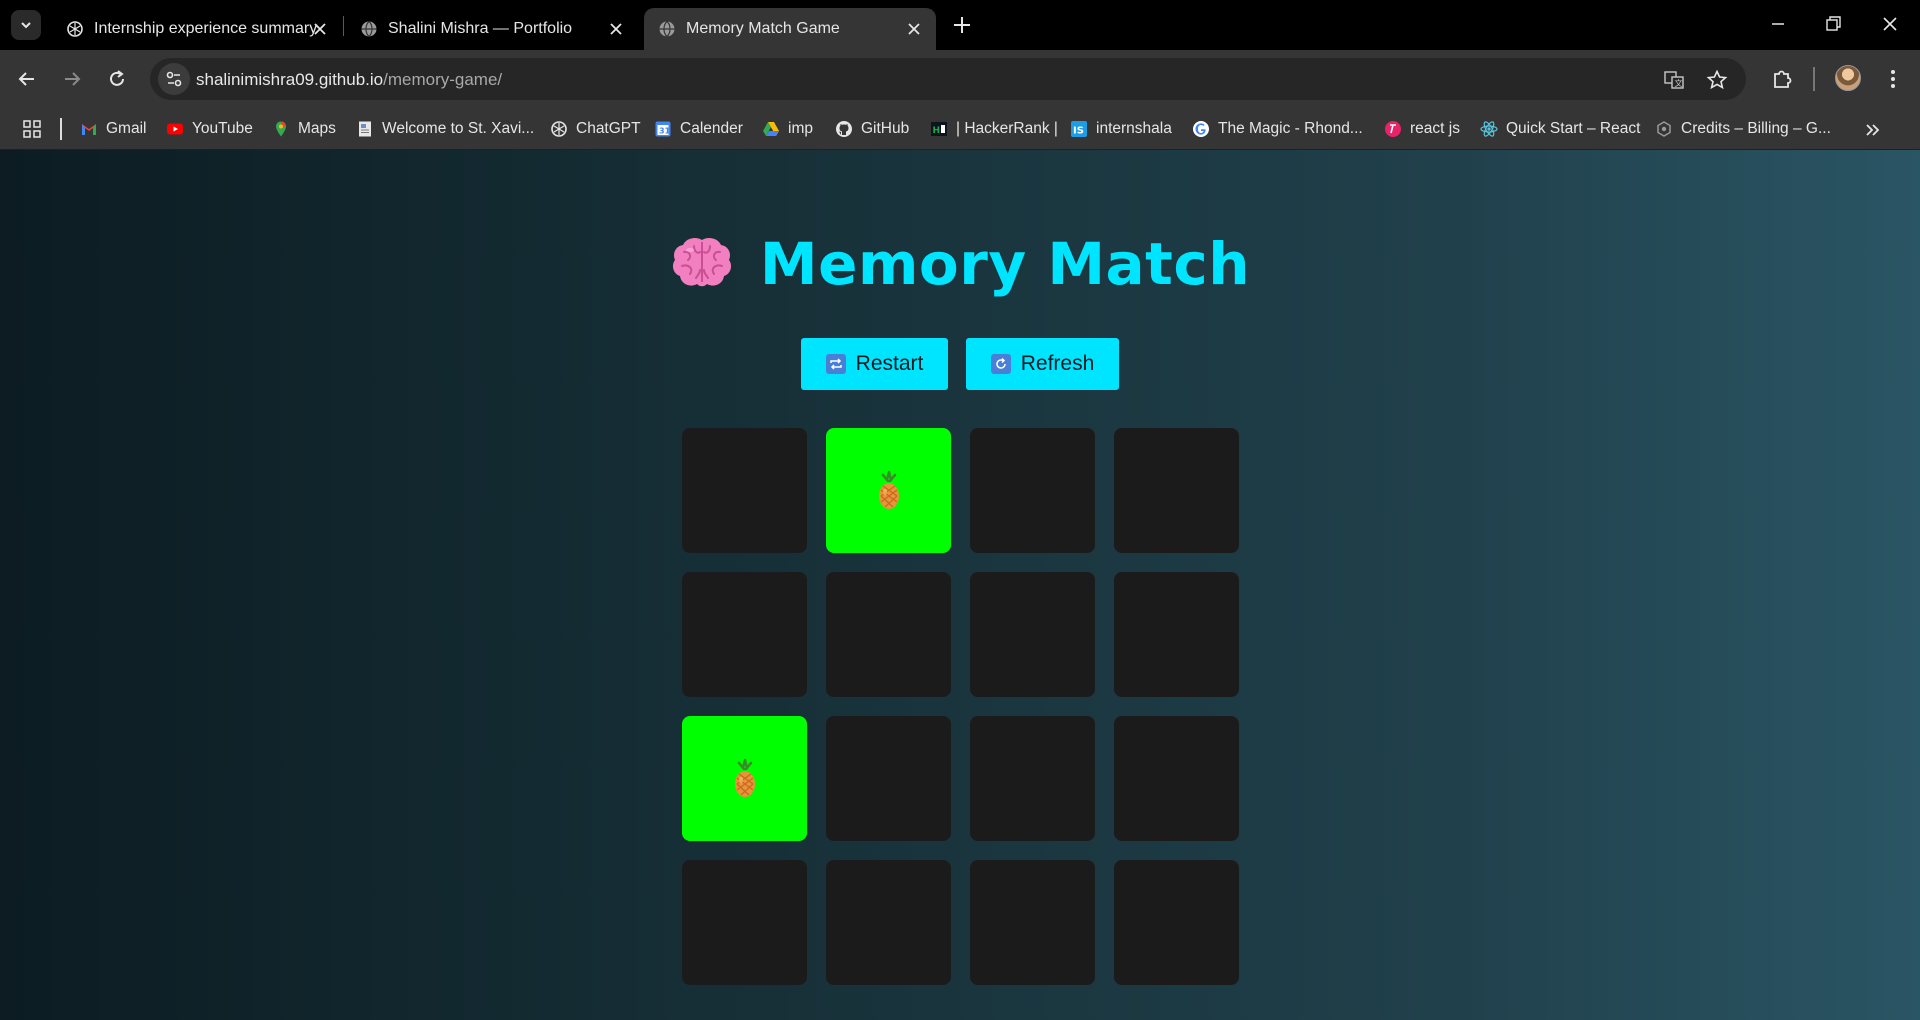 Image resolution: width=1920 pixels, height=1020 pixels. I want to click on bookmark-label: YouTube, so click(222, 128).